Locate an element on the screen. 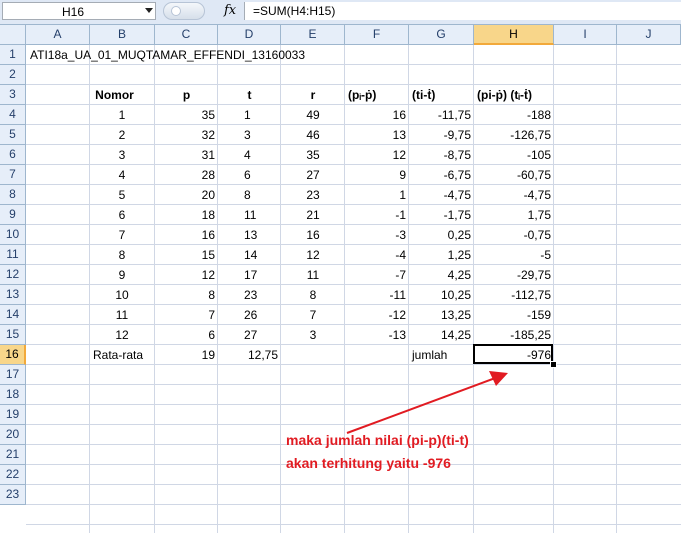 Image resolution: width=681 pixels, height=533 pixels. arrow-line is located at coordinates (422, 405).